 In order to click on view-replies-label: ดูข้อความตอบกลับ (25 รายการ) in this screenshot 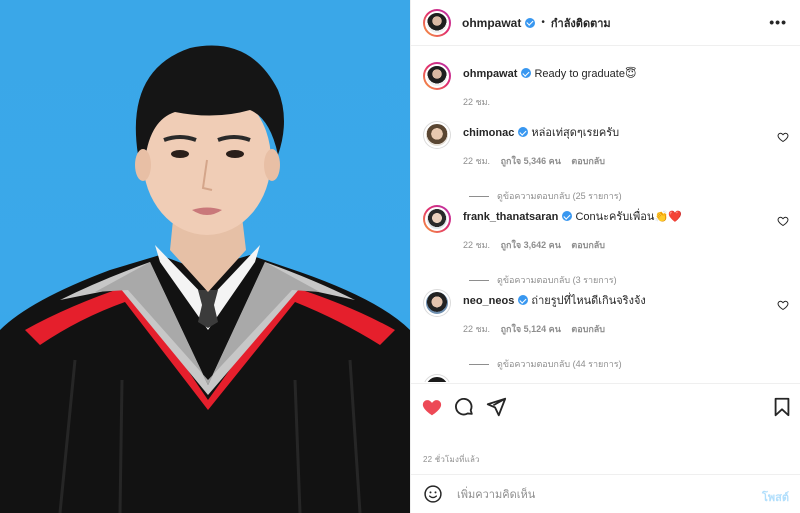, I will do `click(559, 196)`.